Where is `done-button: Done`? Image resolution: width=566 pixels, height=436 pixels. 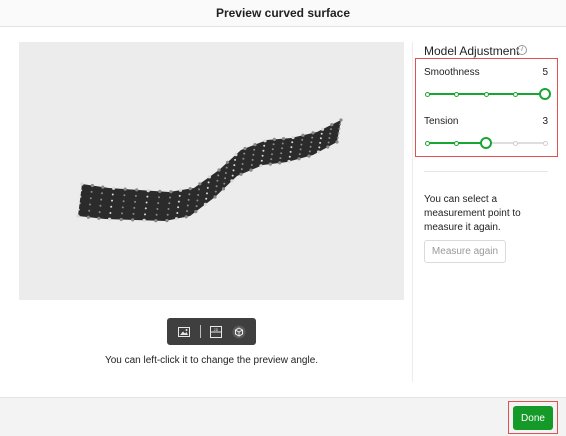
done-button: Done is located at coordinates (533, 418).